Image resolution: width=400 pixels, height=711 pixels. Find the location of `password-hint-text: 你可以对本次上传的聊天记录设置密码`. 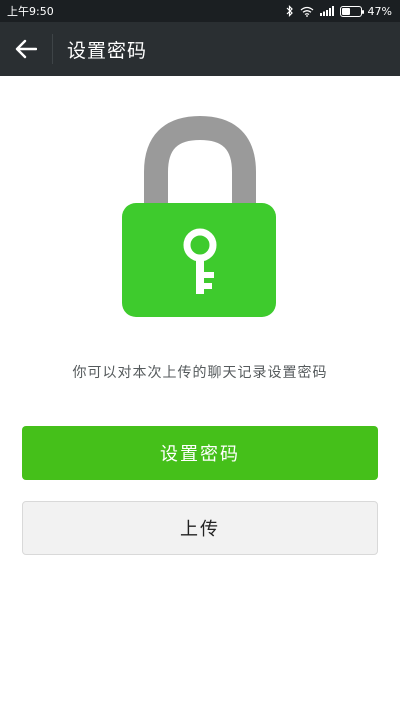

password-hint-text: 你可以对本次上传的聊天记录设置密码 is located at coordinates (200, 373).